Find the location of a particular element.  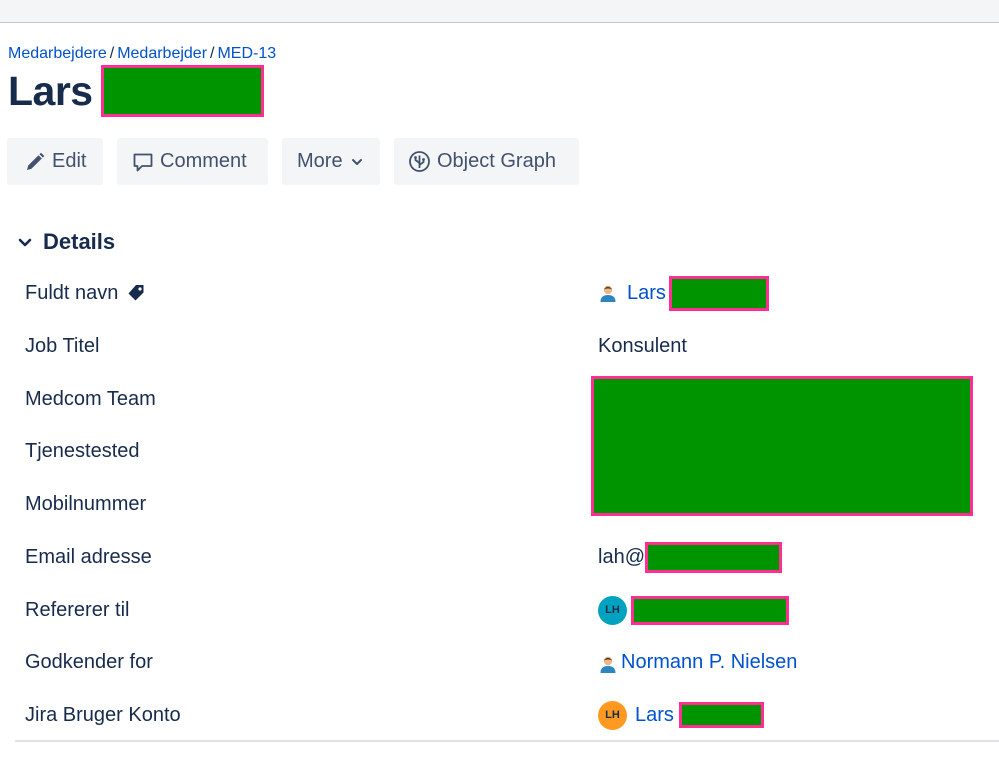

approver-value-row: Normann P. Nielsen is located at coordinates (697, 662).